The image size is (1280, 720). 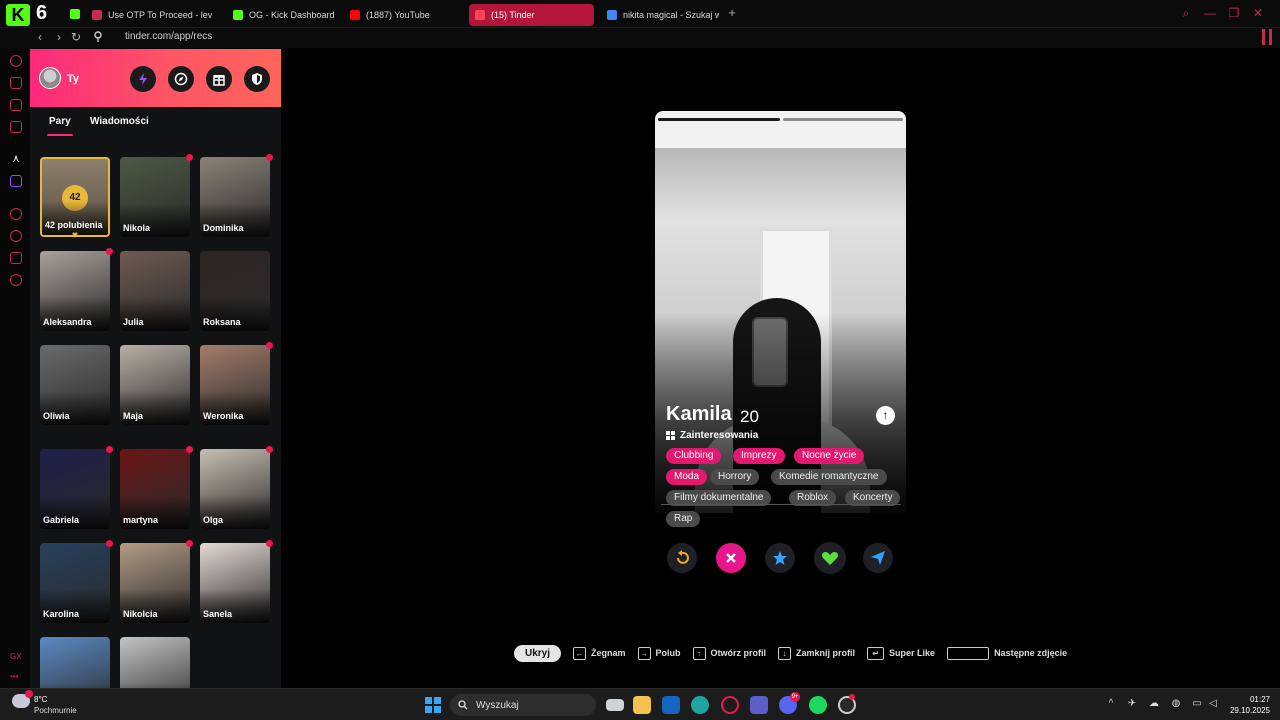 I want to click on boost-button, so click(x=143, y=79).